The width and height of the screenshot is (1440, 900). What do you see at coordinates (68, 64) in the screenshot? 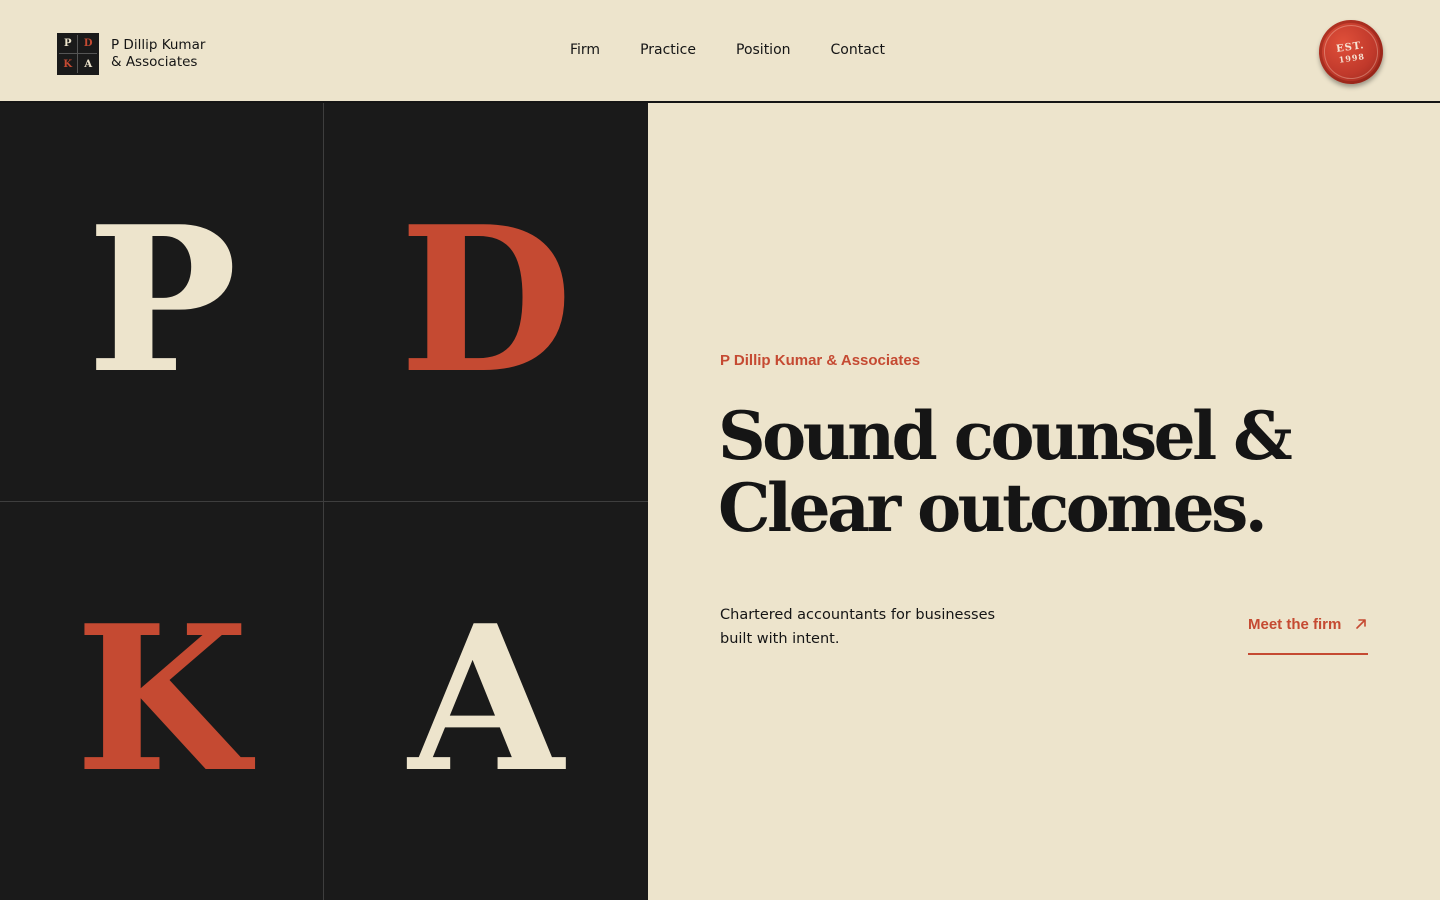
I see `logo-letter-k: K` at bounding box center [68, 64].